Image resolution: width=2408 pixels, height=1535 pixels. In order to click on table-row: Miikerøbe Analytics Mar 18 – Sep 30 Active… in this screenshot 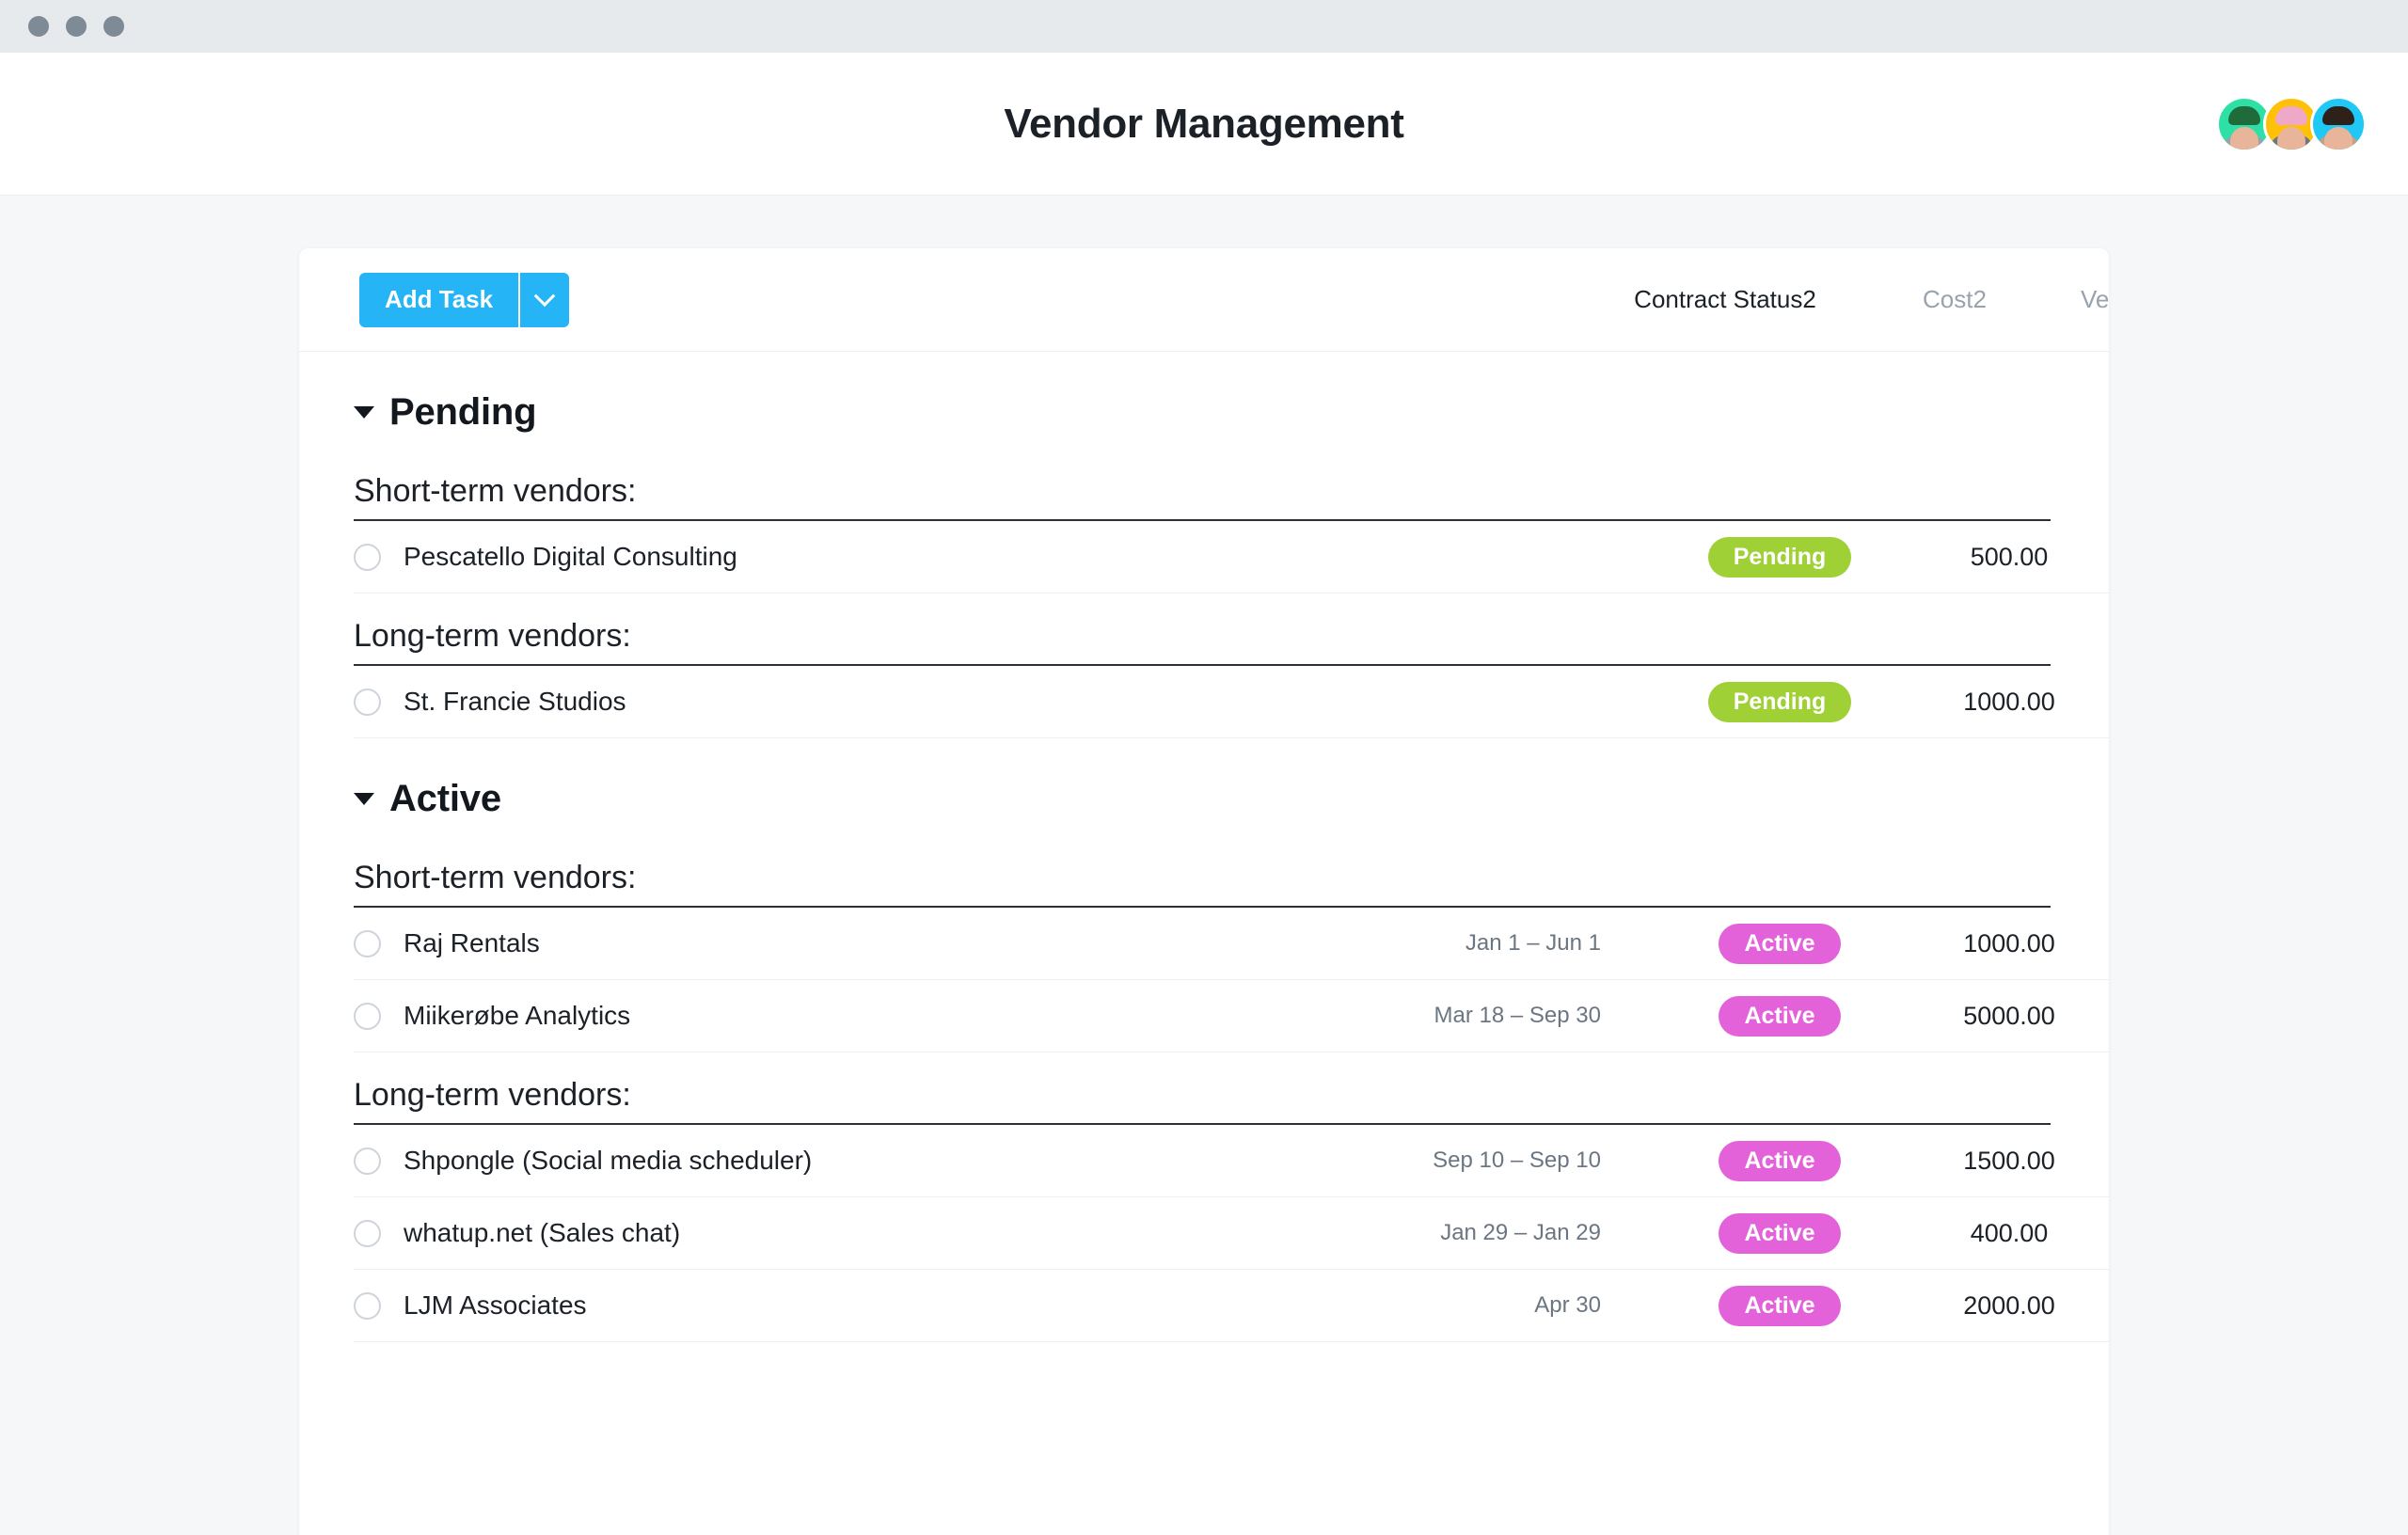, I will do `click(1232, 1016)`.